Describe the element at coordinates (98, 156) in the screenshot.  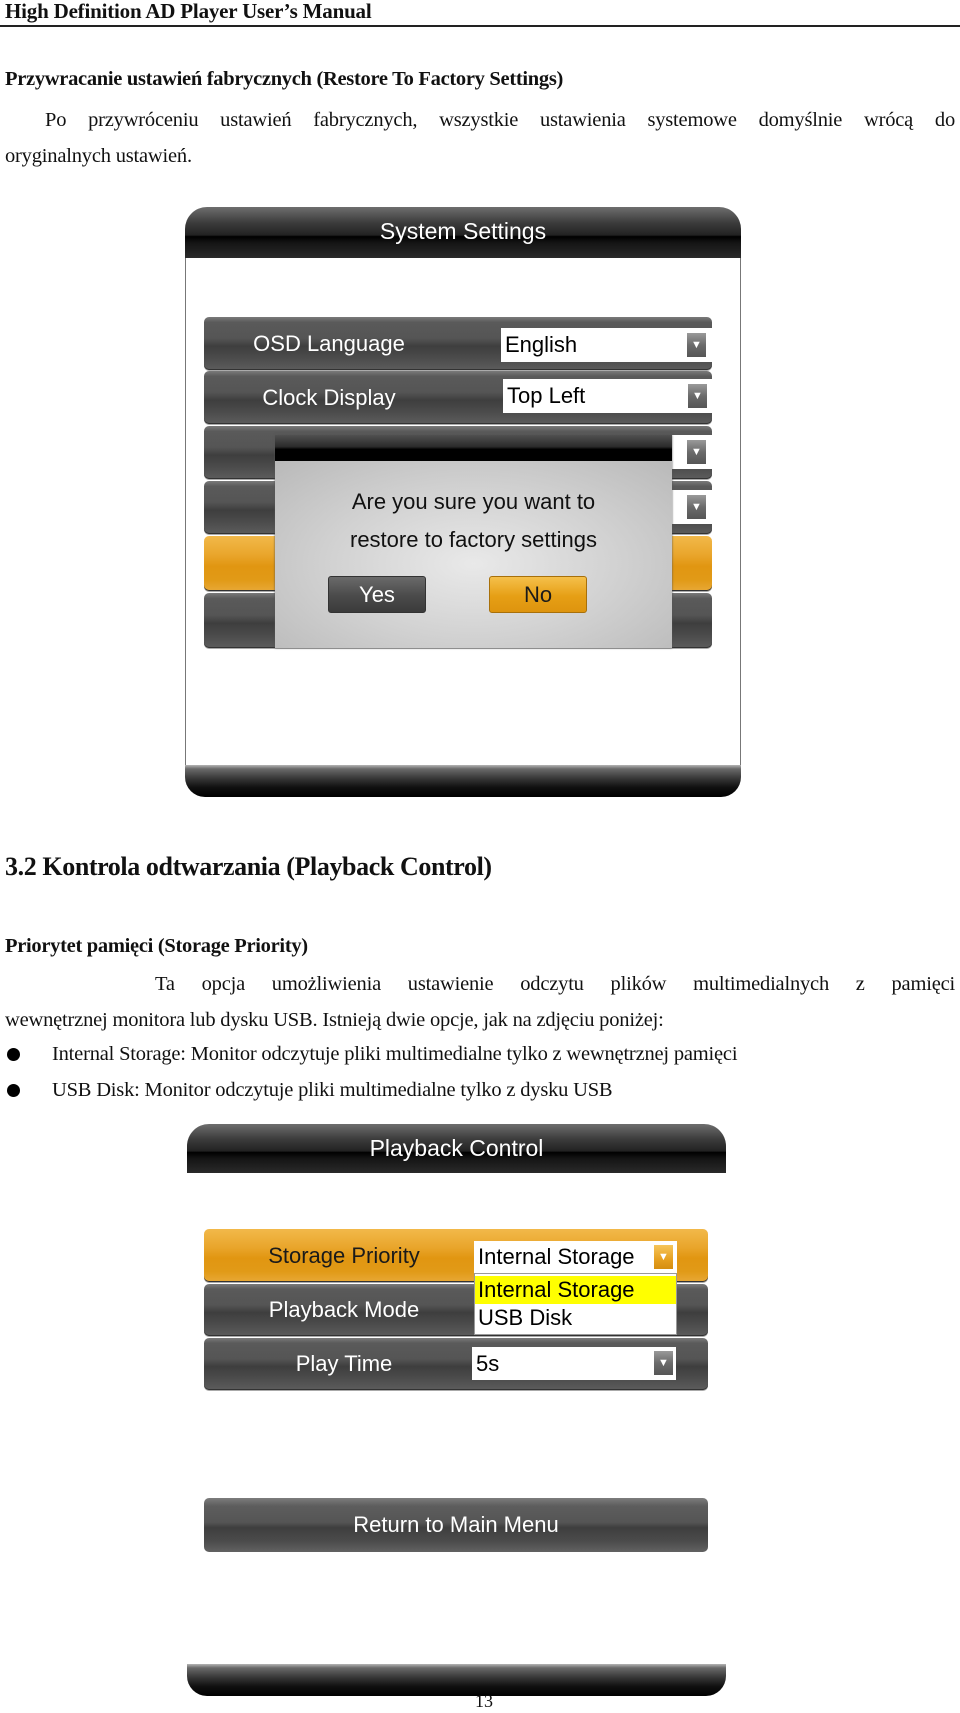
I see `restore-paragraph-line-2: oryginalnych ustawień.` at that location.